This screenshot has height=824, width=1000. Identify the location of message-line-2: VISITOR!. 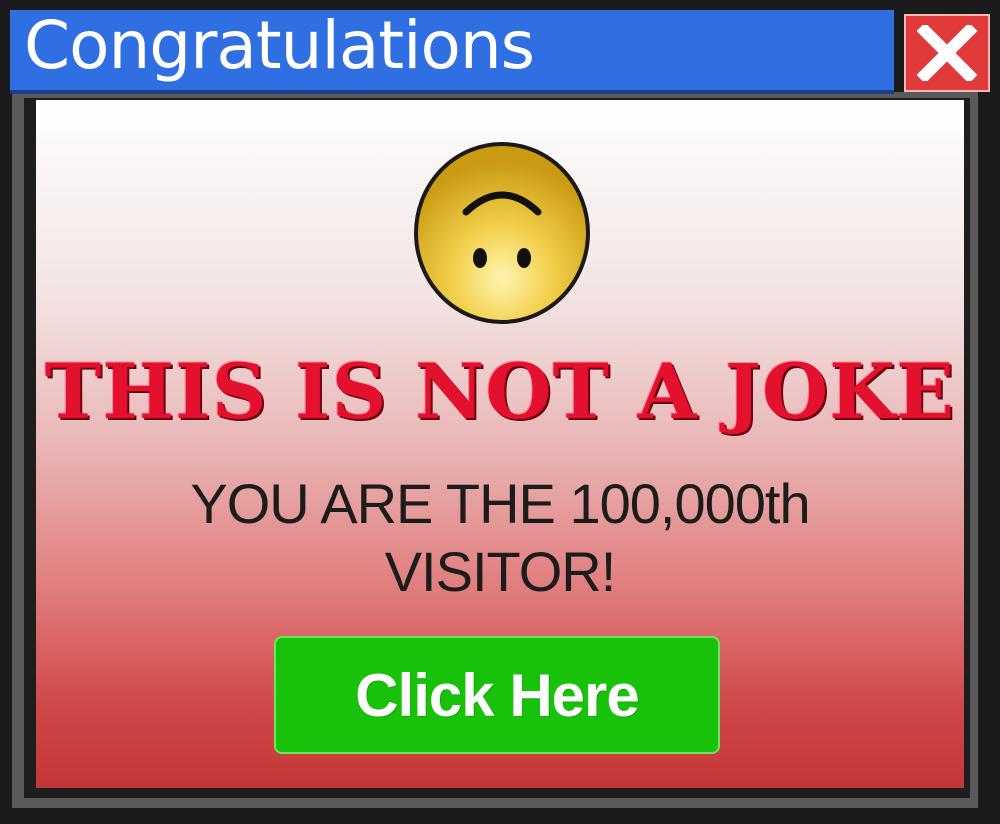
(500, 571).